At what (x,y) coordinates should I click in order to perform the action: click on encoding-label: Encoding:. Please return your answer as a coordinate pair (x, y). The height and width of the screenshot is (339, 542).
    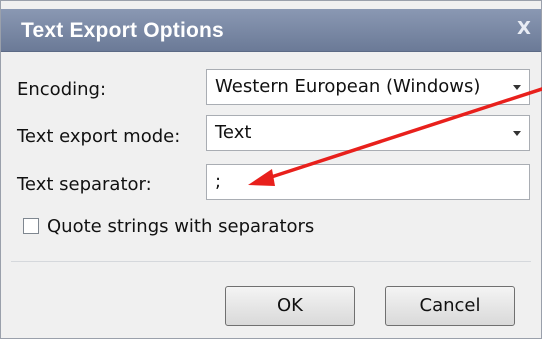
    Looking at the image, I should click on (62, 89).